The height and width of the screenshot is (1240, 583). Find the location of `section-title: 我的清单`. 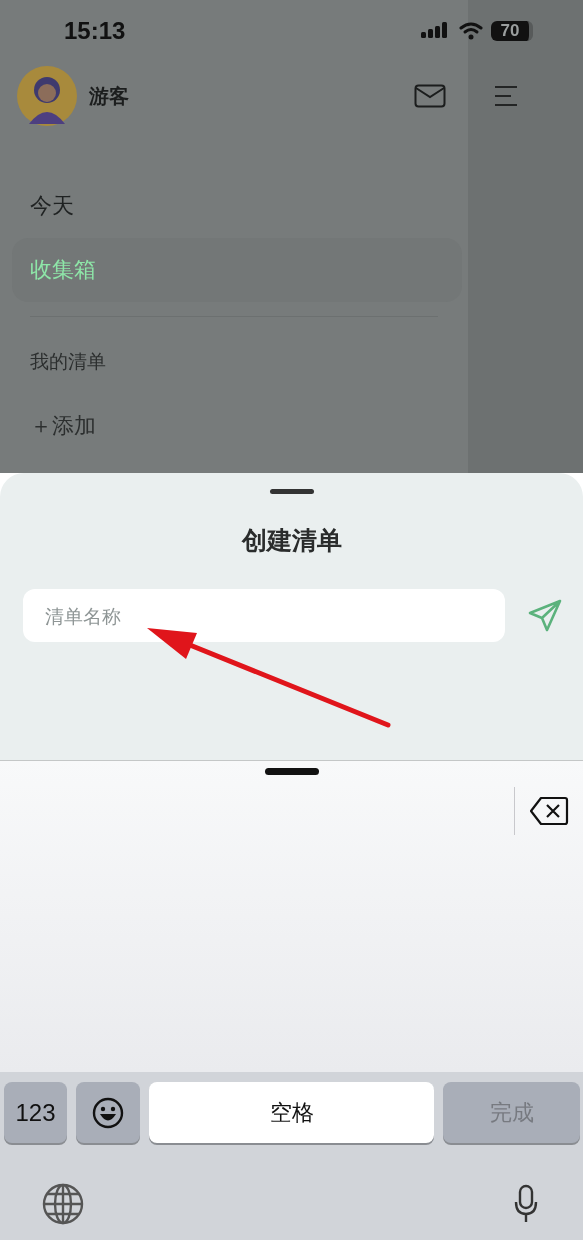

section-title: 我的清单 is located at coordinates (68, 361).